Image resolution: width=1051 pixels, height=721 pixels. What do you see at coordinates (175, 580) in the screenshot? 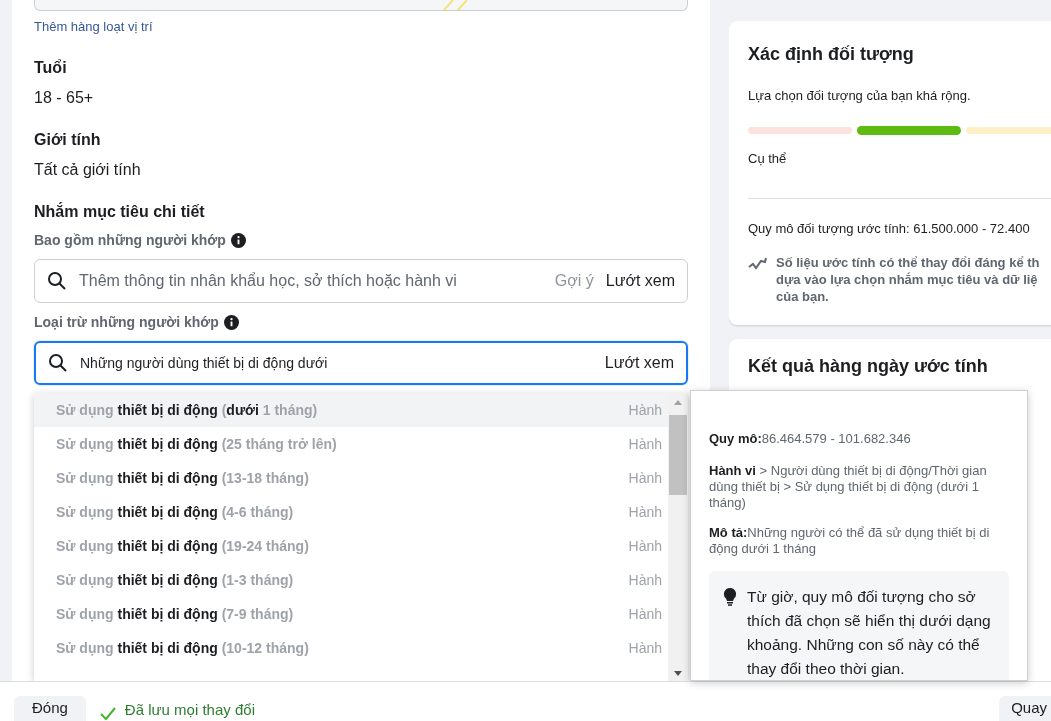
I see `suggestion-text: Sử dụng thiết bị di động (1-3 tháng)` at bounding box center [175, 580].